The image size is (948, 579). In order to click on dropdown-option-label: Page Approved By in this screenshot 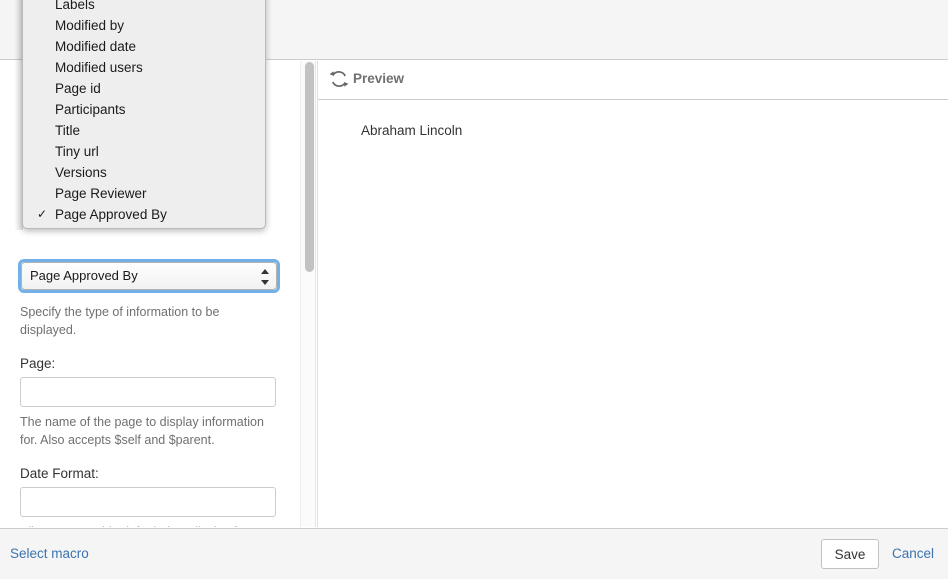, I will do `click(111, 214)`.